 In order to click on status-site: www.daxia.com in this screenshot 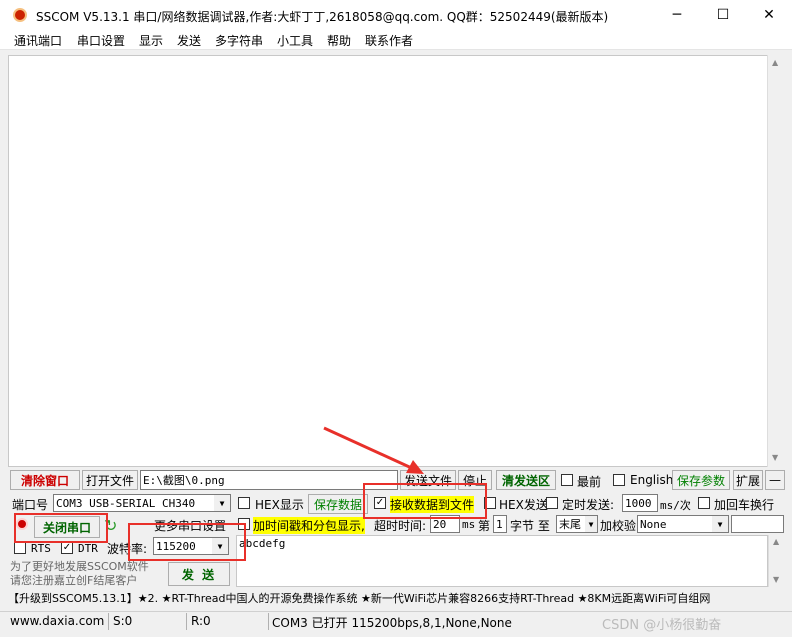, I will do `click(57, 621)`.